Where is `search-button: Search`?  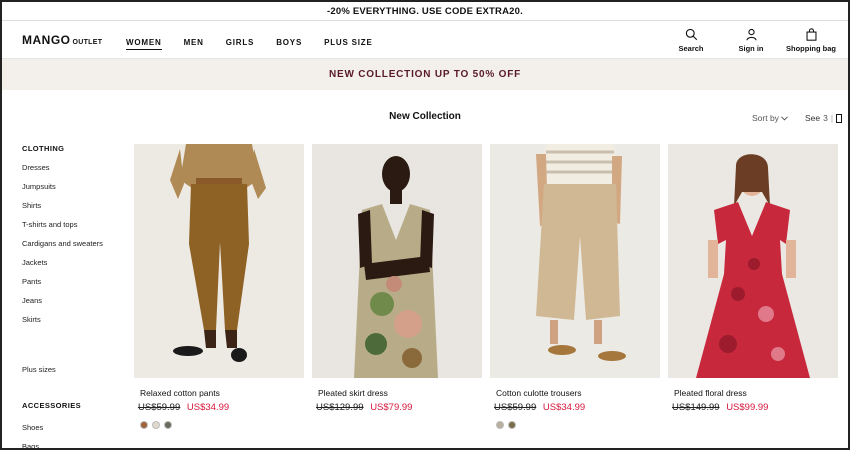 search-button: Search is located at coordinates (691, 40).